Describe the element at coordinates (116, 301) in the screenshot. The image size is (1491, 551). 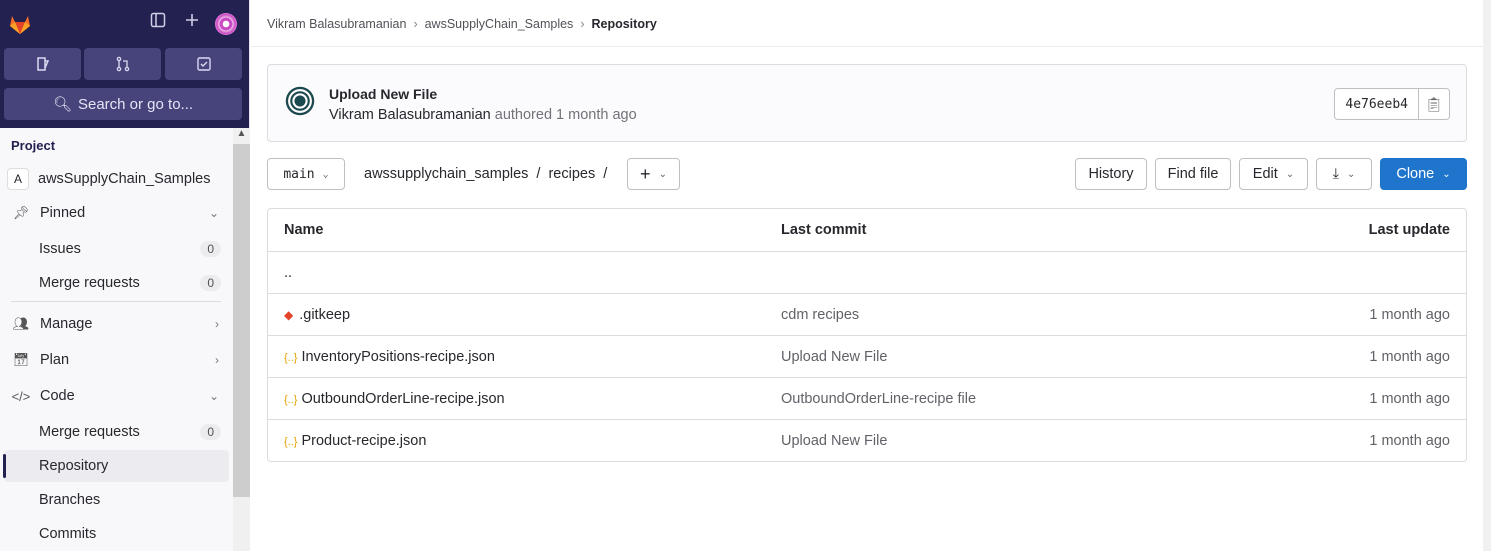
I see `divider` at that location.